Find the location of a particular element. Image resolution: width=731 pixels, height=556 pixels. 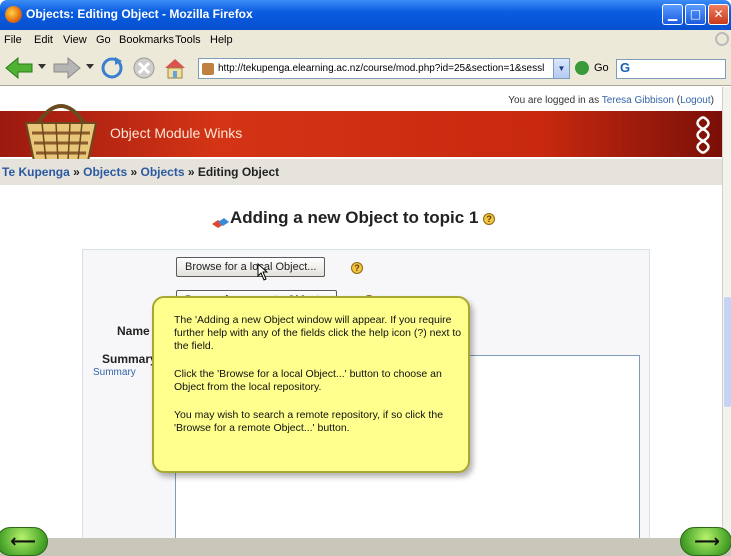

site-banner: Object Module Winks is located at coordinates (361, 133).